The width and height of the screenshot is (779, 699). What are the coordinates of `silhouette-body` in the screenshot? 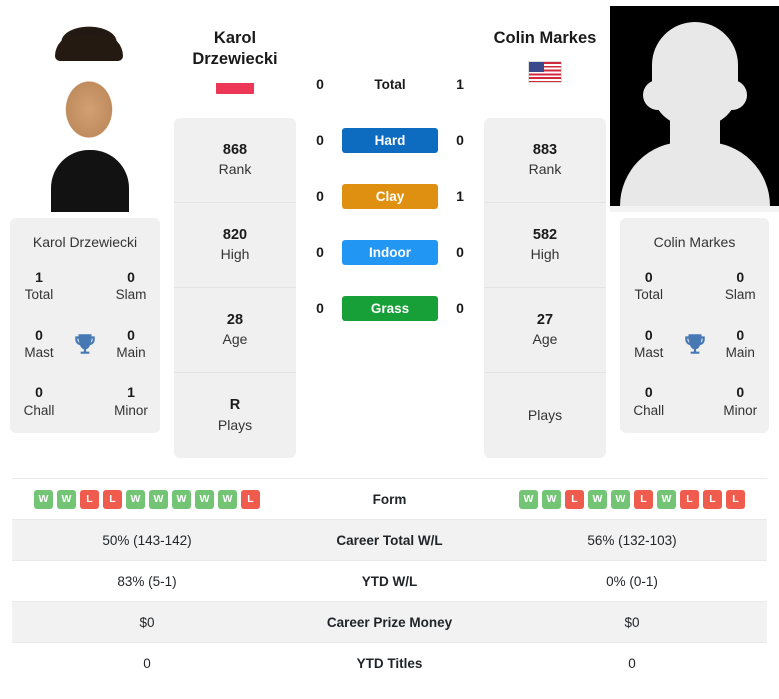 It's located at (694, 174).